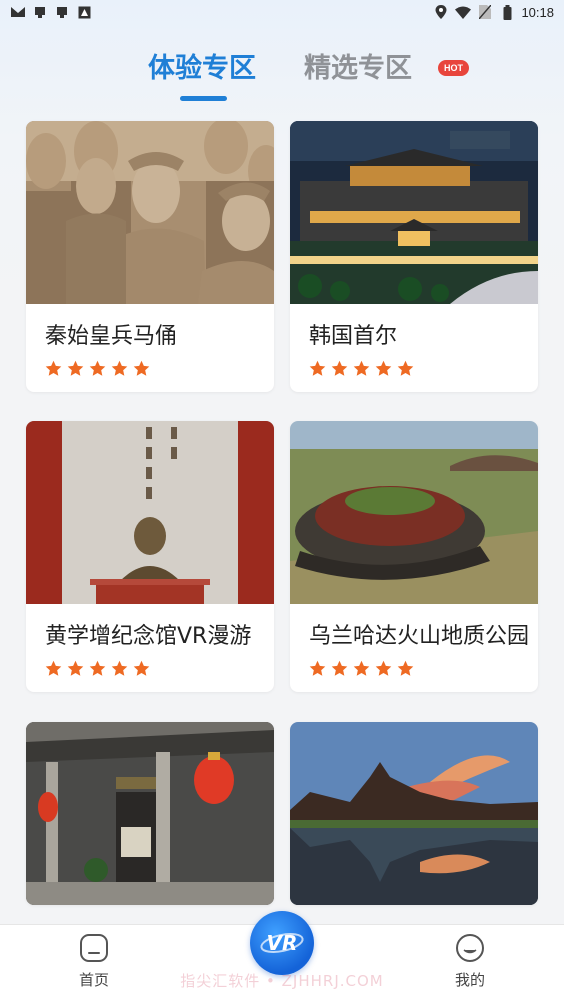 The height and width of the screenshot is (1002, 564). Describe the element at coordinates (463, 12) in the screenshot. I see `wifi-icon` at that location.